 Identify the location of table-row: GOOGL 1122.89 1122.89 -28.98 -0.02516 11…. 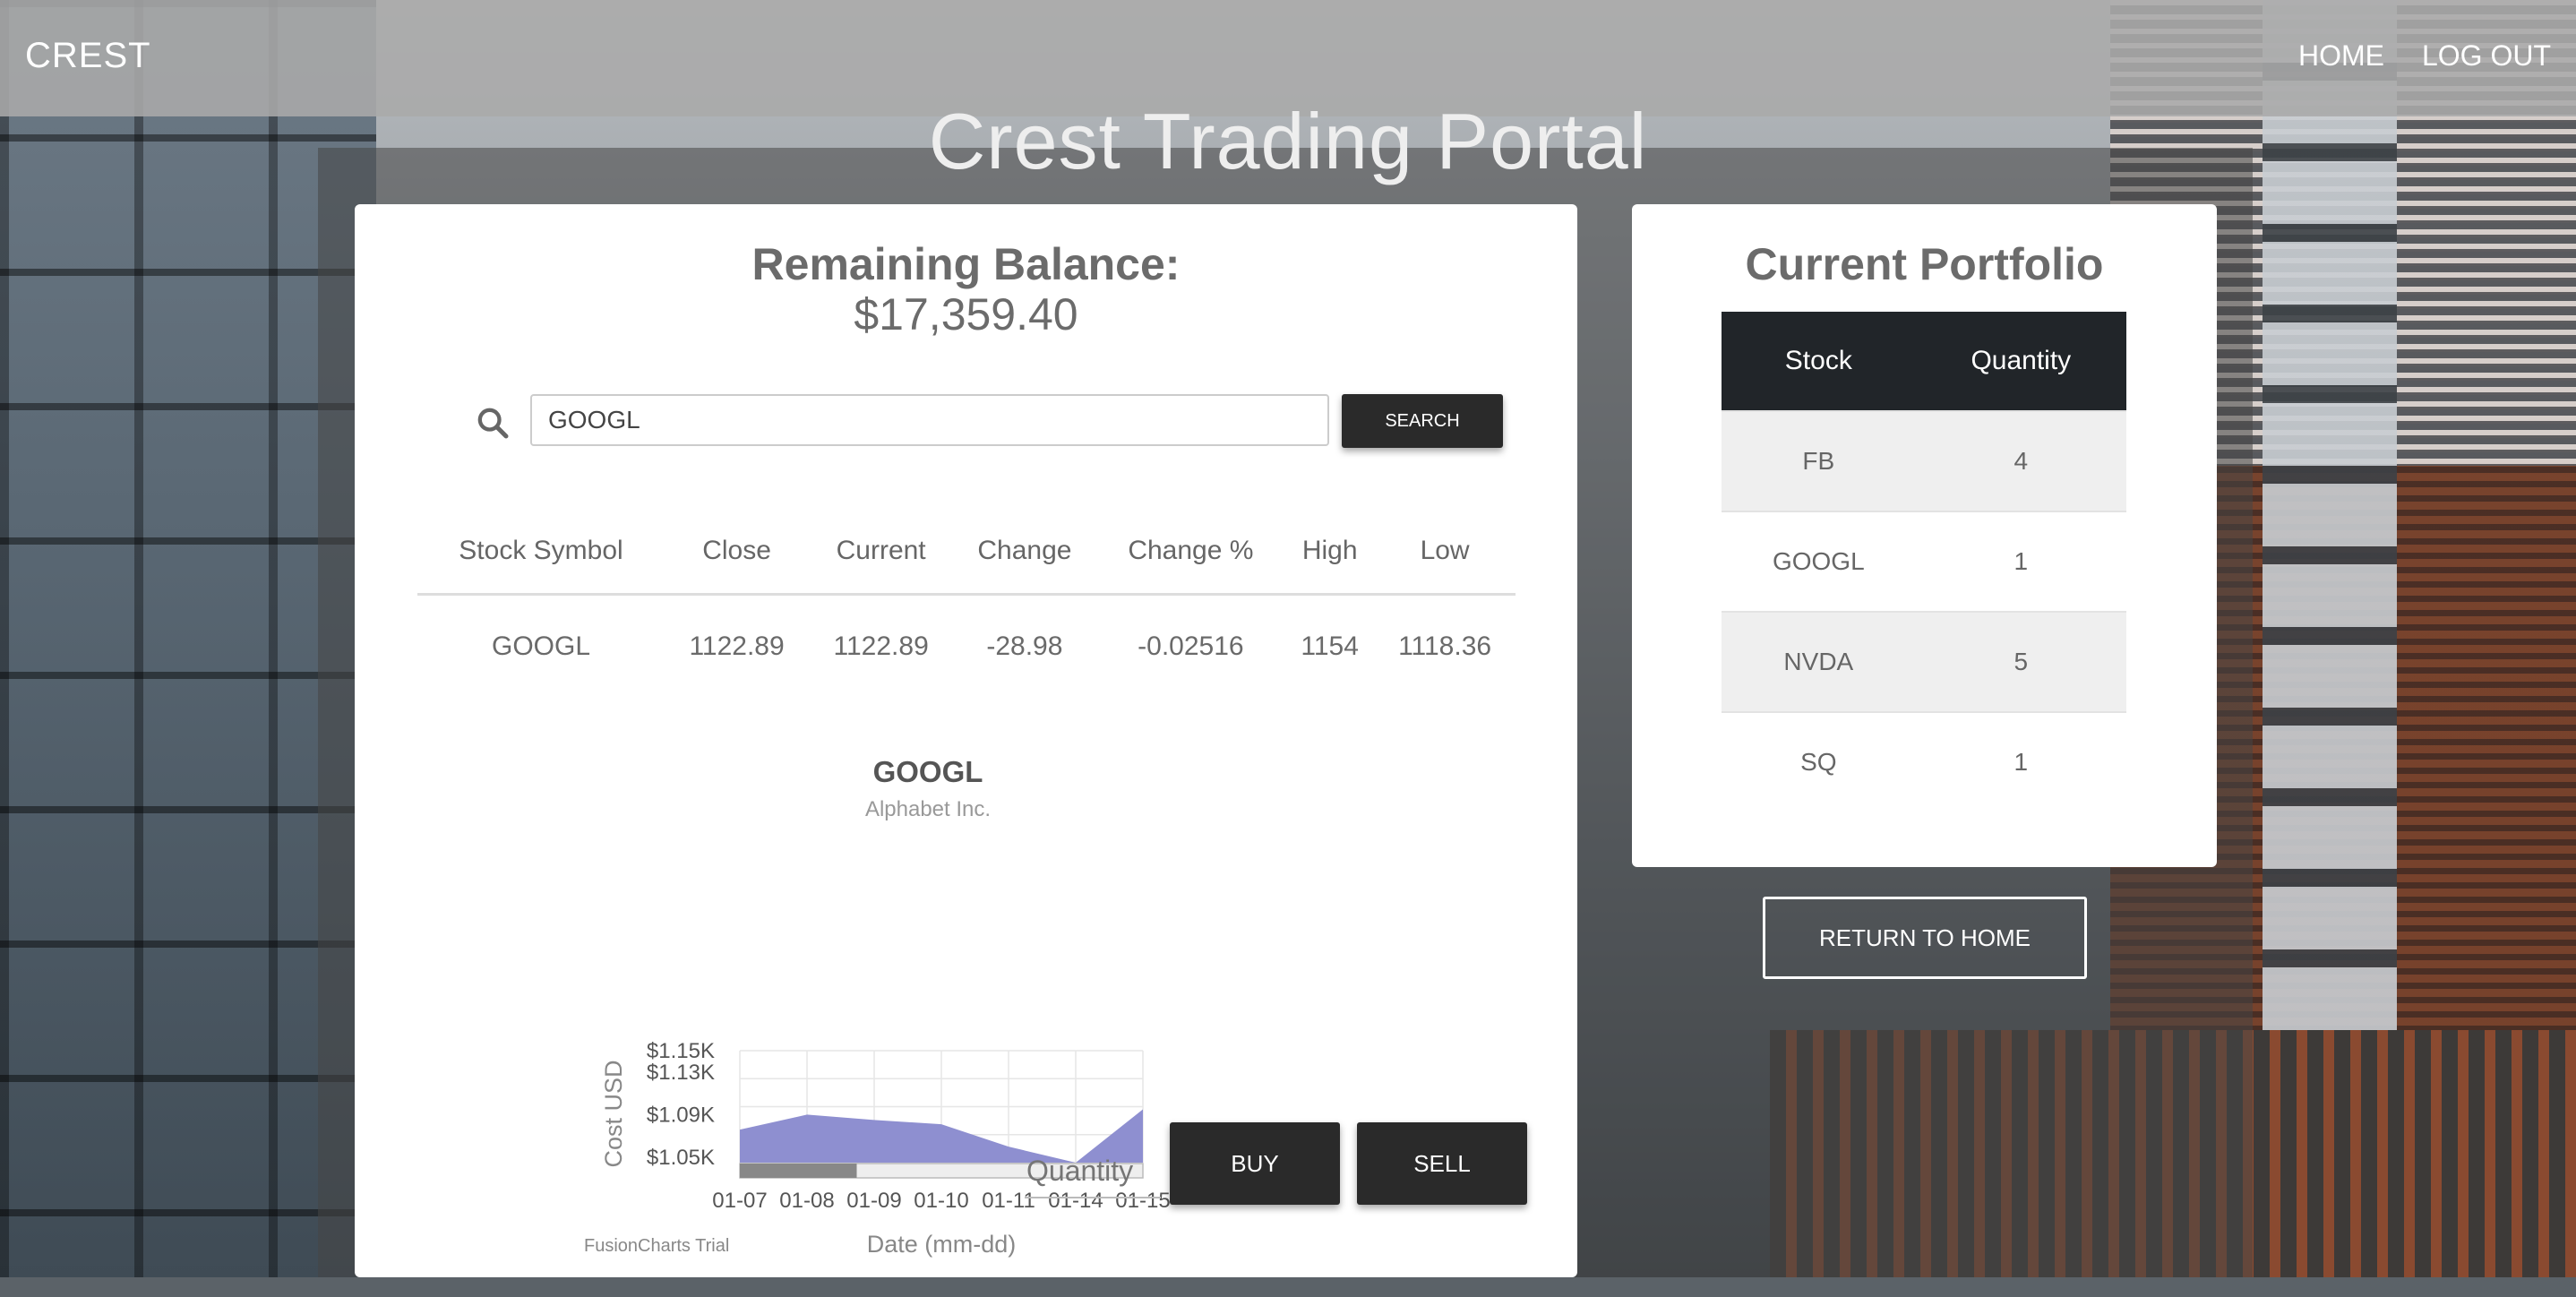
(966, 647).